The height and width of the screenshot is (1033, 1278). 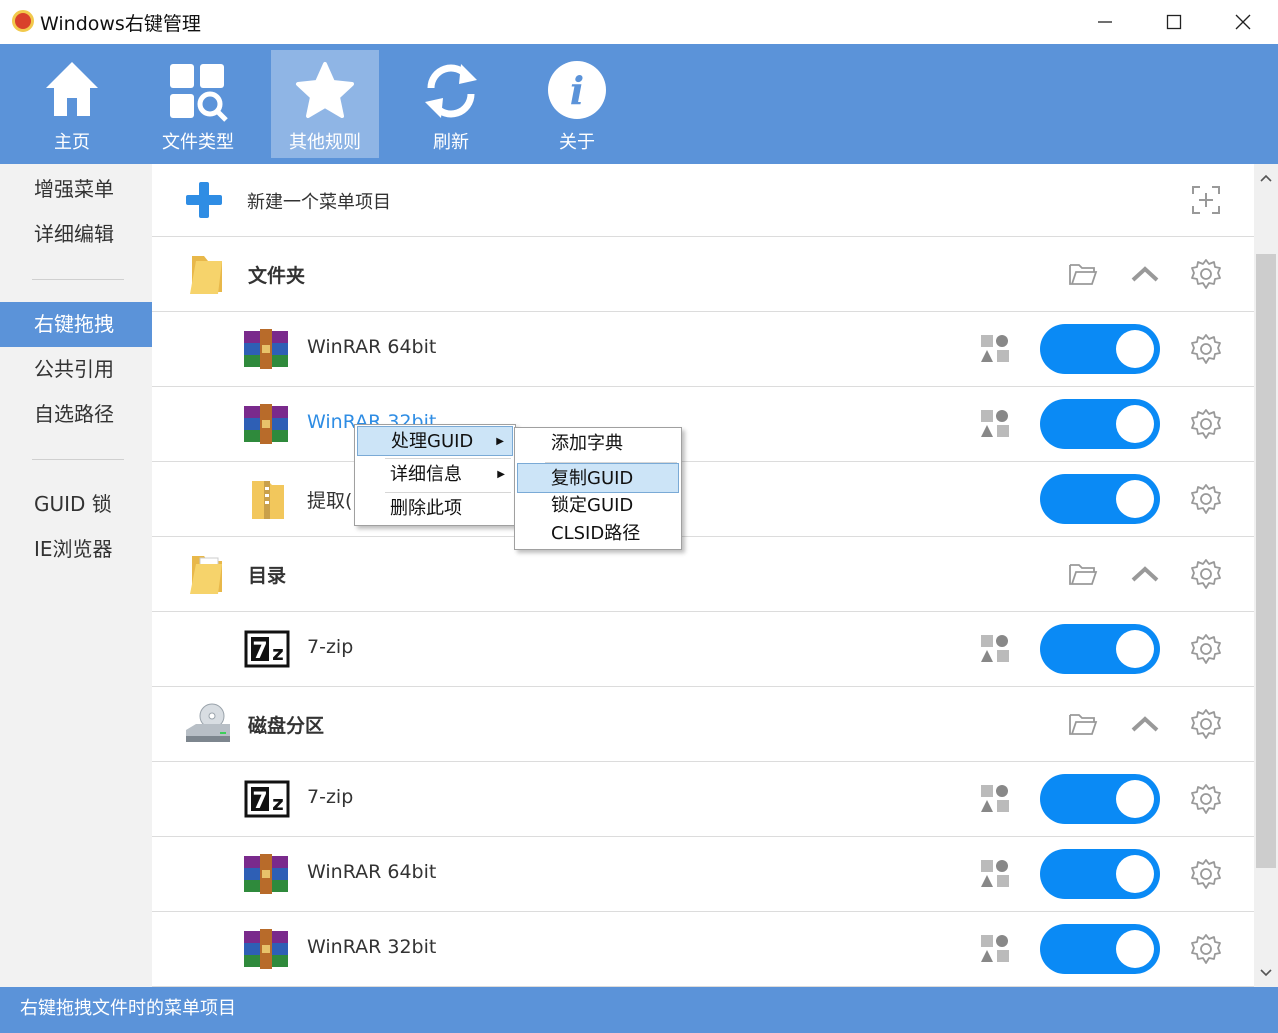 What do you see at coordinates (76, 504) in the screenshot?
I see `sidebar-item-guid-lock: GUID 锁` at bounding box center [76, 504].